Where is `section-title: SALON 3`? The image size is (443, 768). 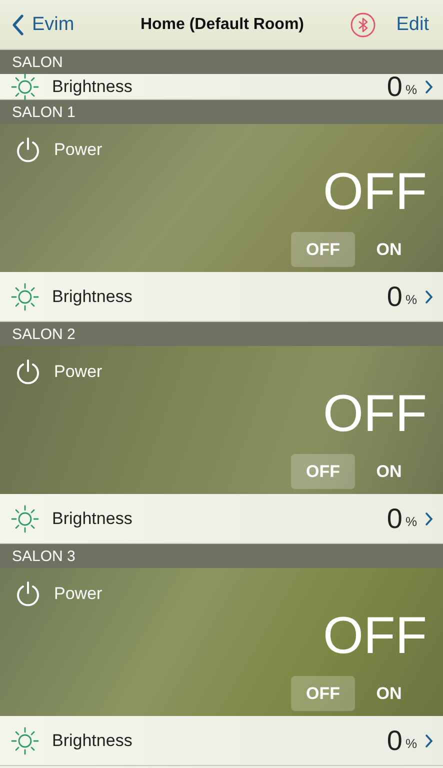 section-title: SALON 3 is located at coordinates (44, 556).